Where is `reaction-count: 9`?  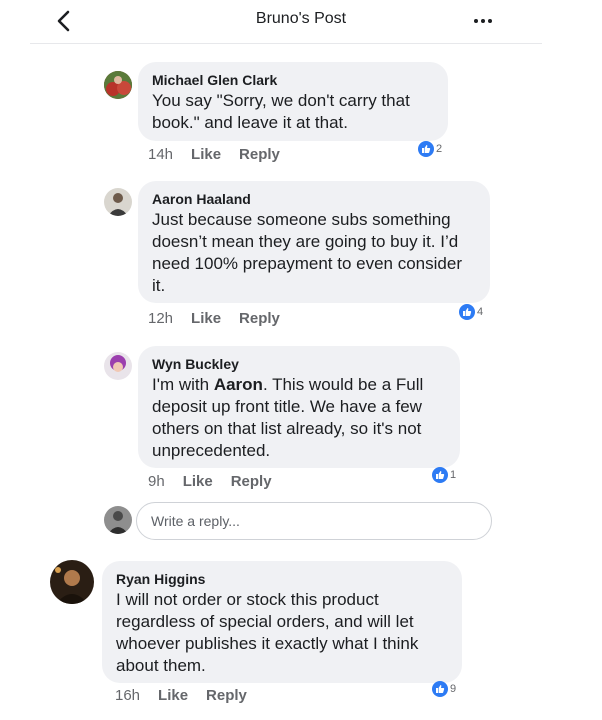 reaction-count: 9 is located at coordinates (444, 689).